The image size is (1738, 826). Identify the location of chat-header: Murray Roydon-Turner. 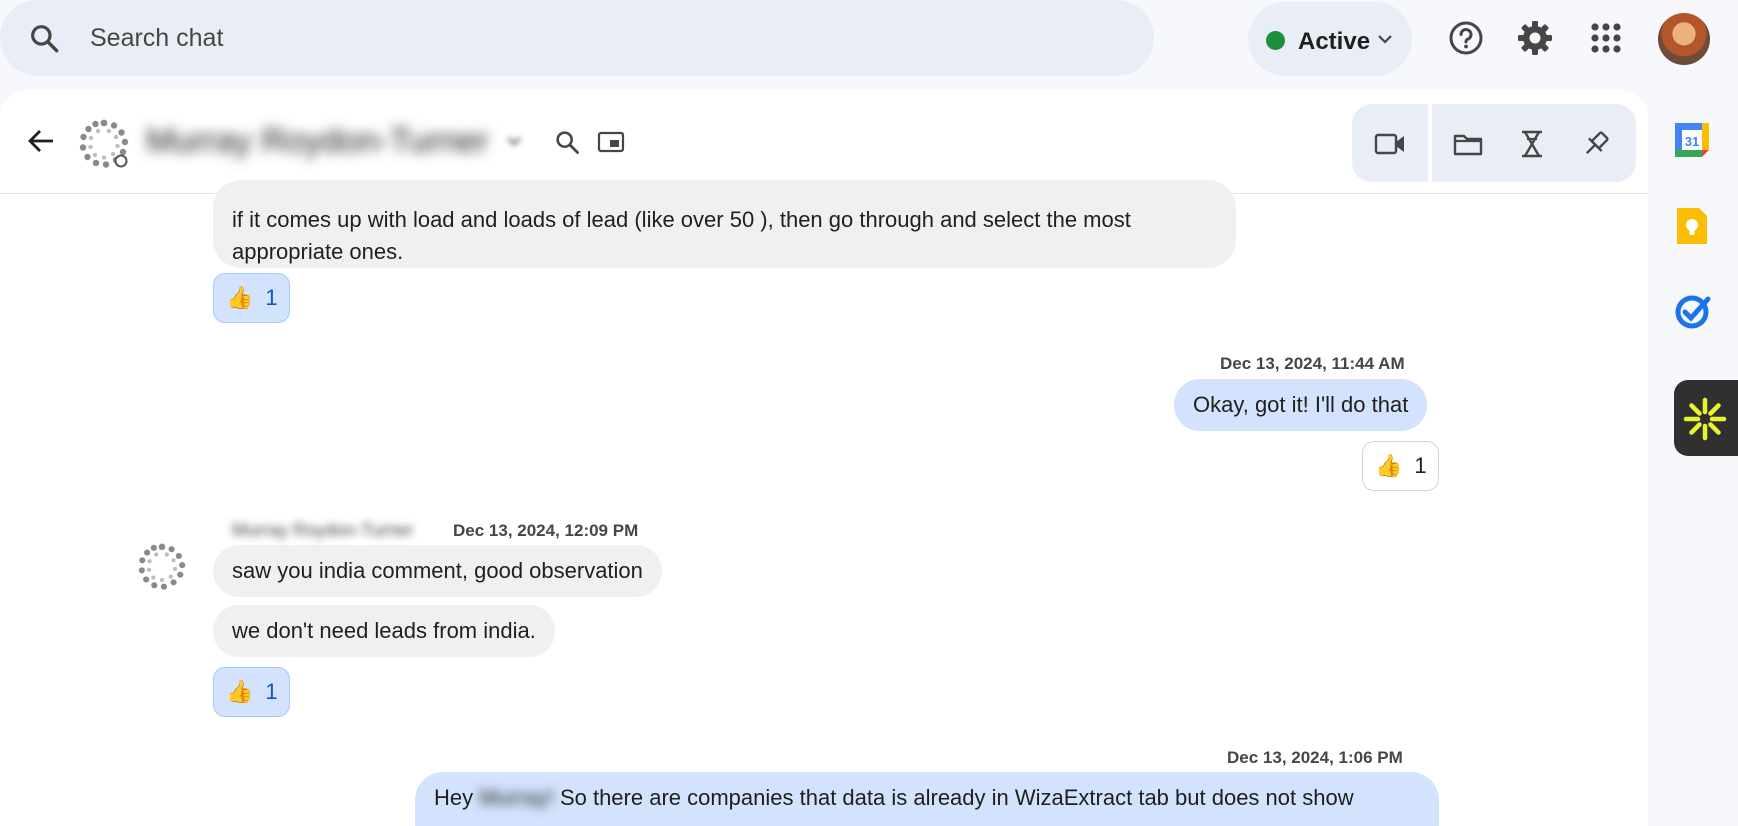
(824, 142).